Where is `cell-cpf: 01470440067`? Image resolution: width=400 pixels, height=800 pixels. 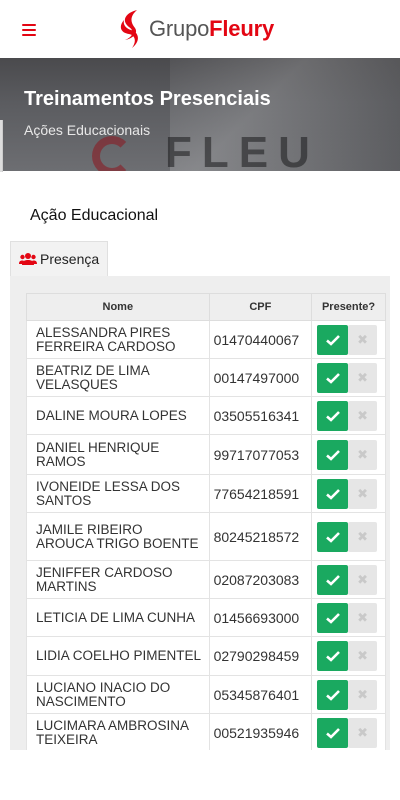
cell-cpf: 01470440067 is located at coordinates (260, 339).